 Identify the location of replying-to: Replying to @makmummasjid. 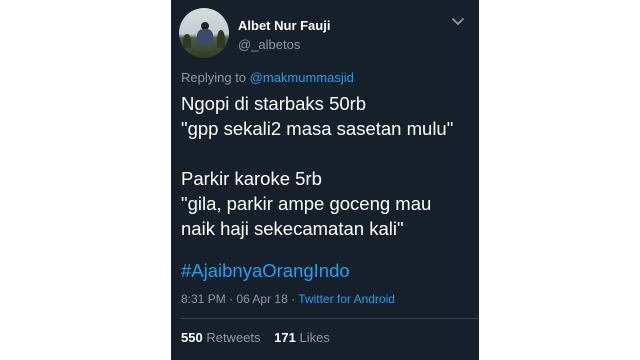
(267, 77).